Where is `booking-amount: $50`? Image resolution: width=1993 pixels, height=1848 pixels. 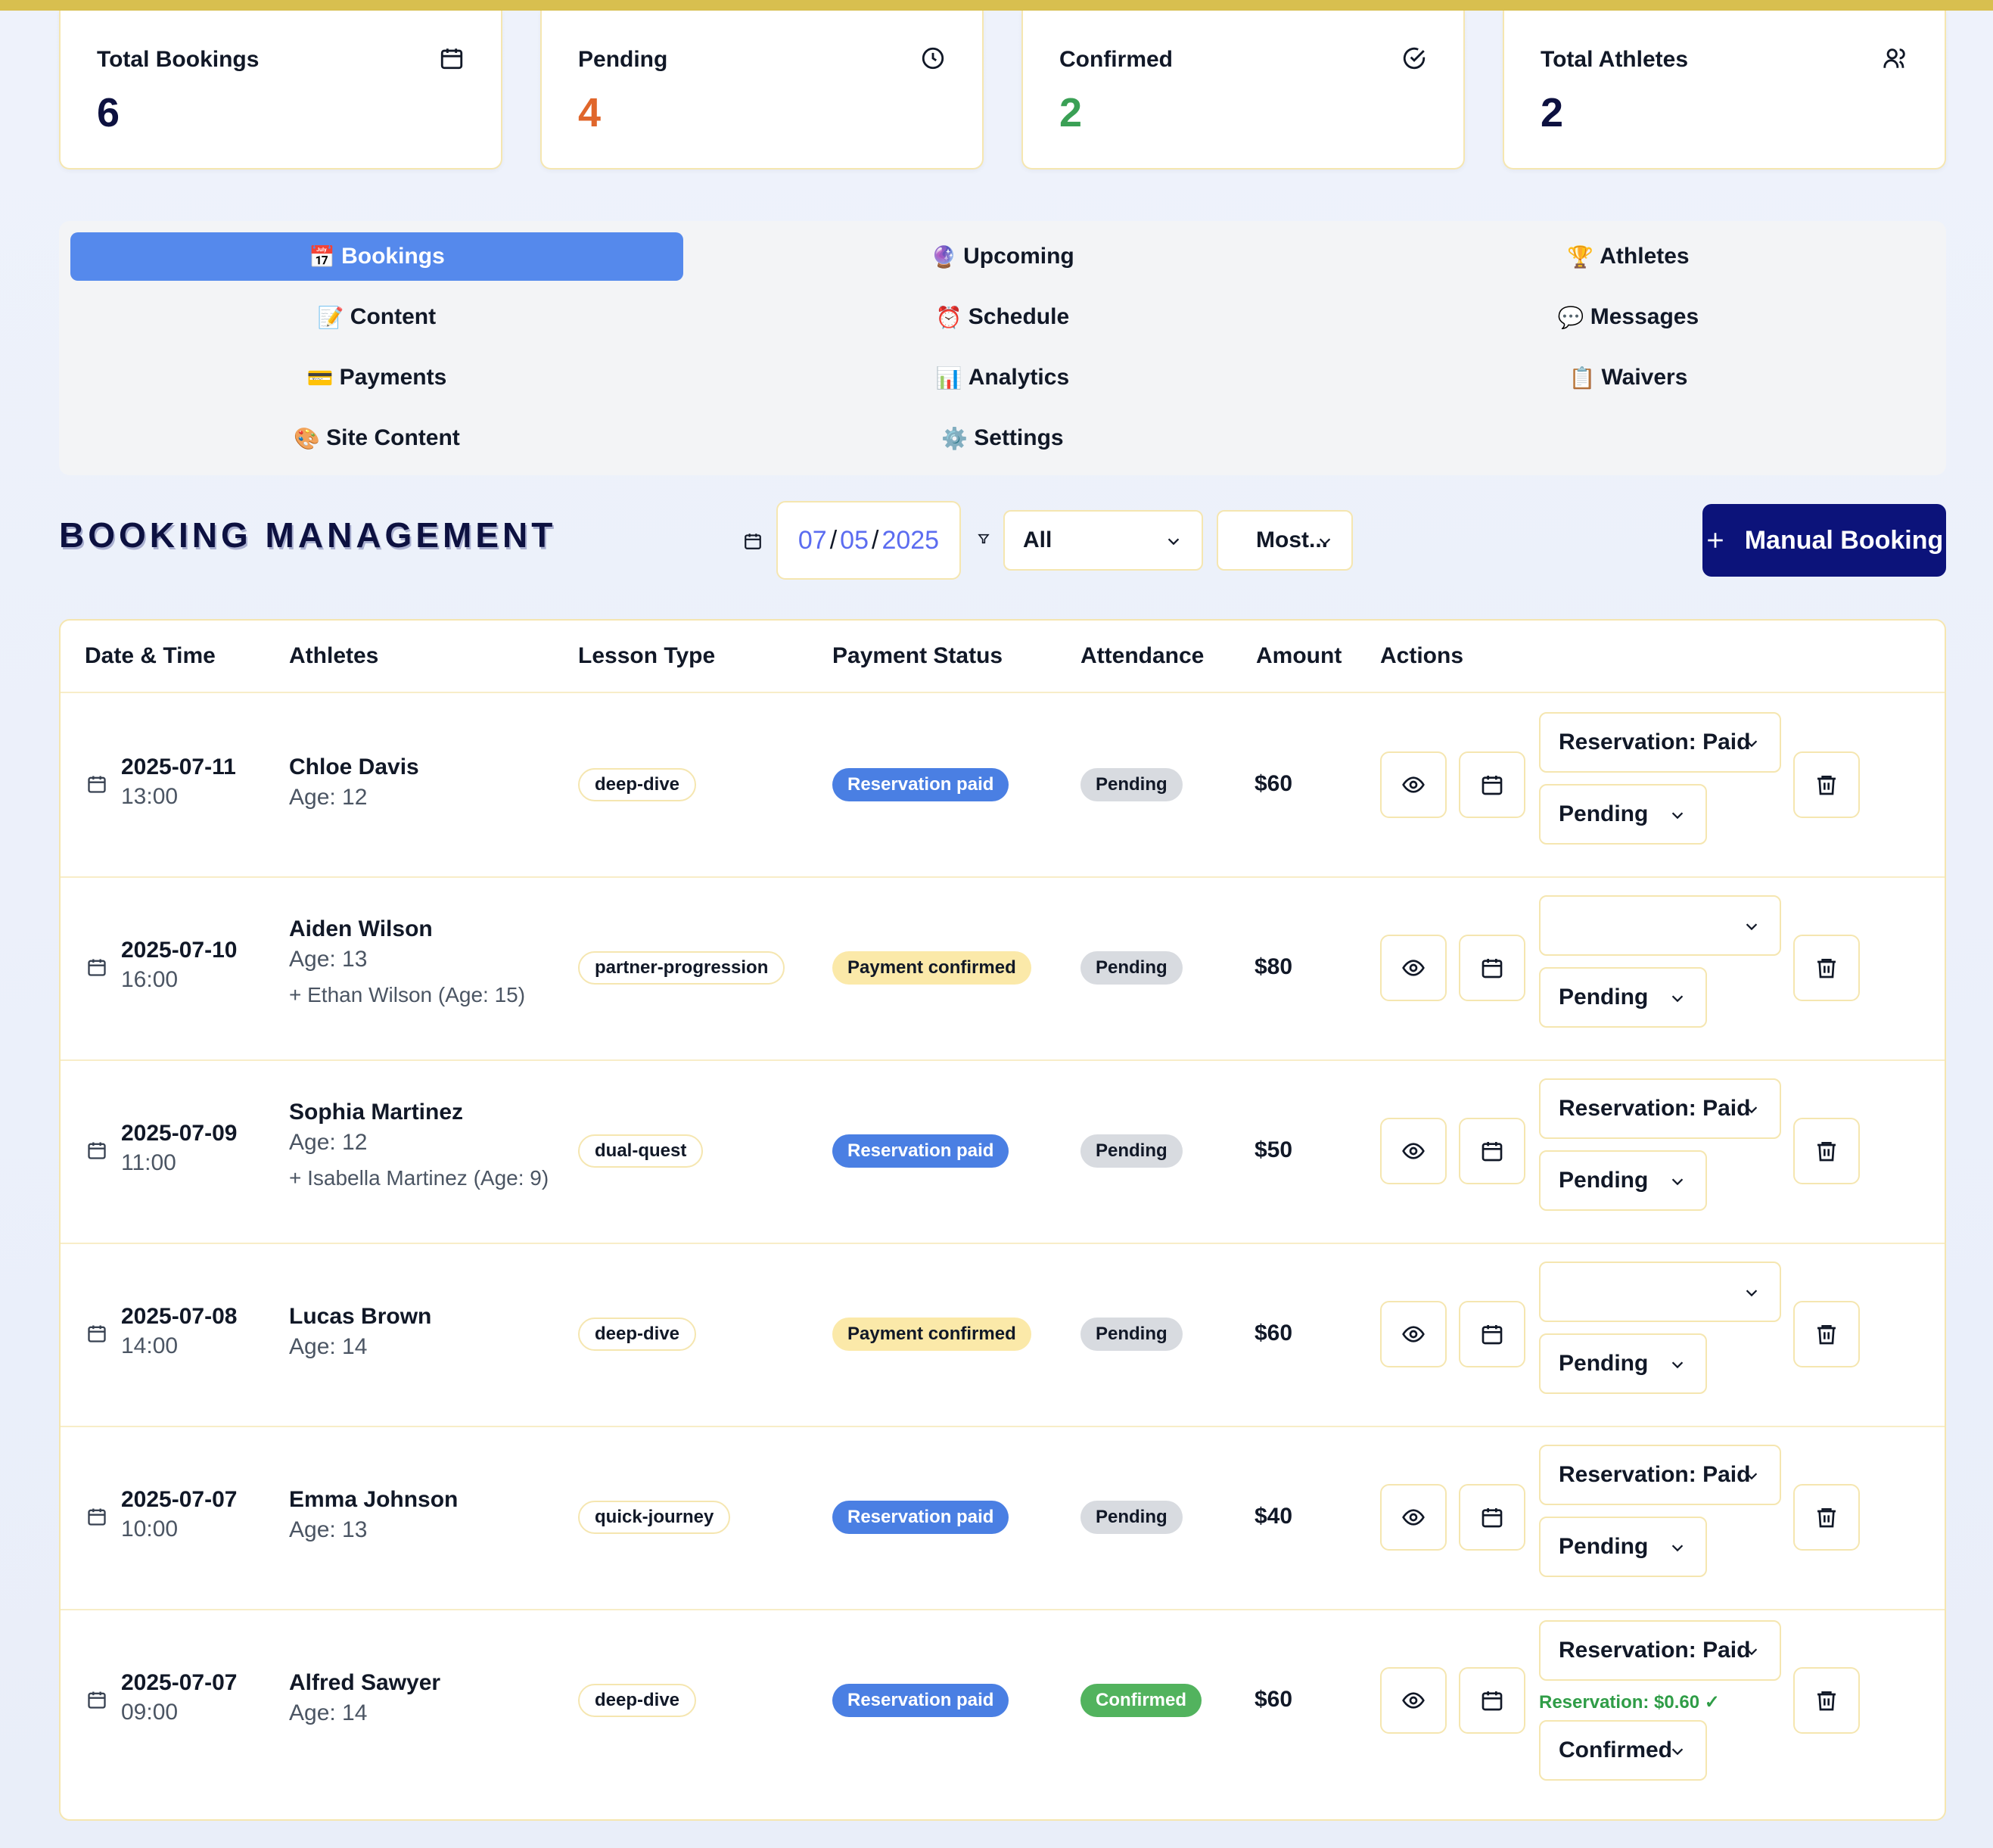 booking-amount: $50 is located at coordinates (1274, 1149).